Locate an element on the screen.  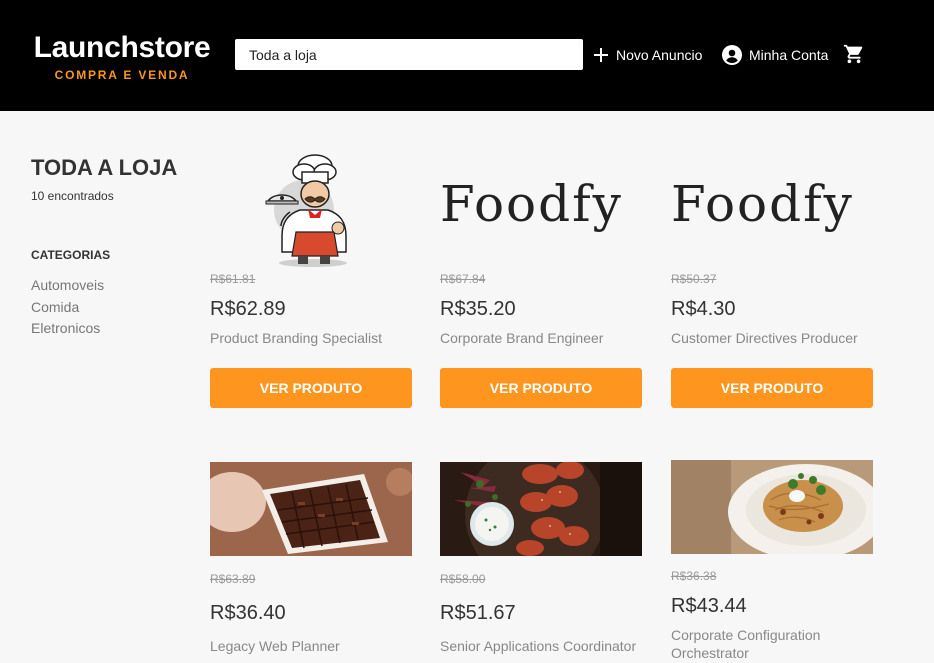
category-link-comida: Comida is located at coordinates (55, 307).